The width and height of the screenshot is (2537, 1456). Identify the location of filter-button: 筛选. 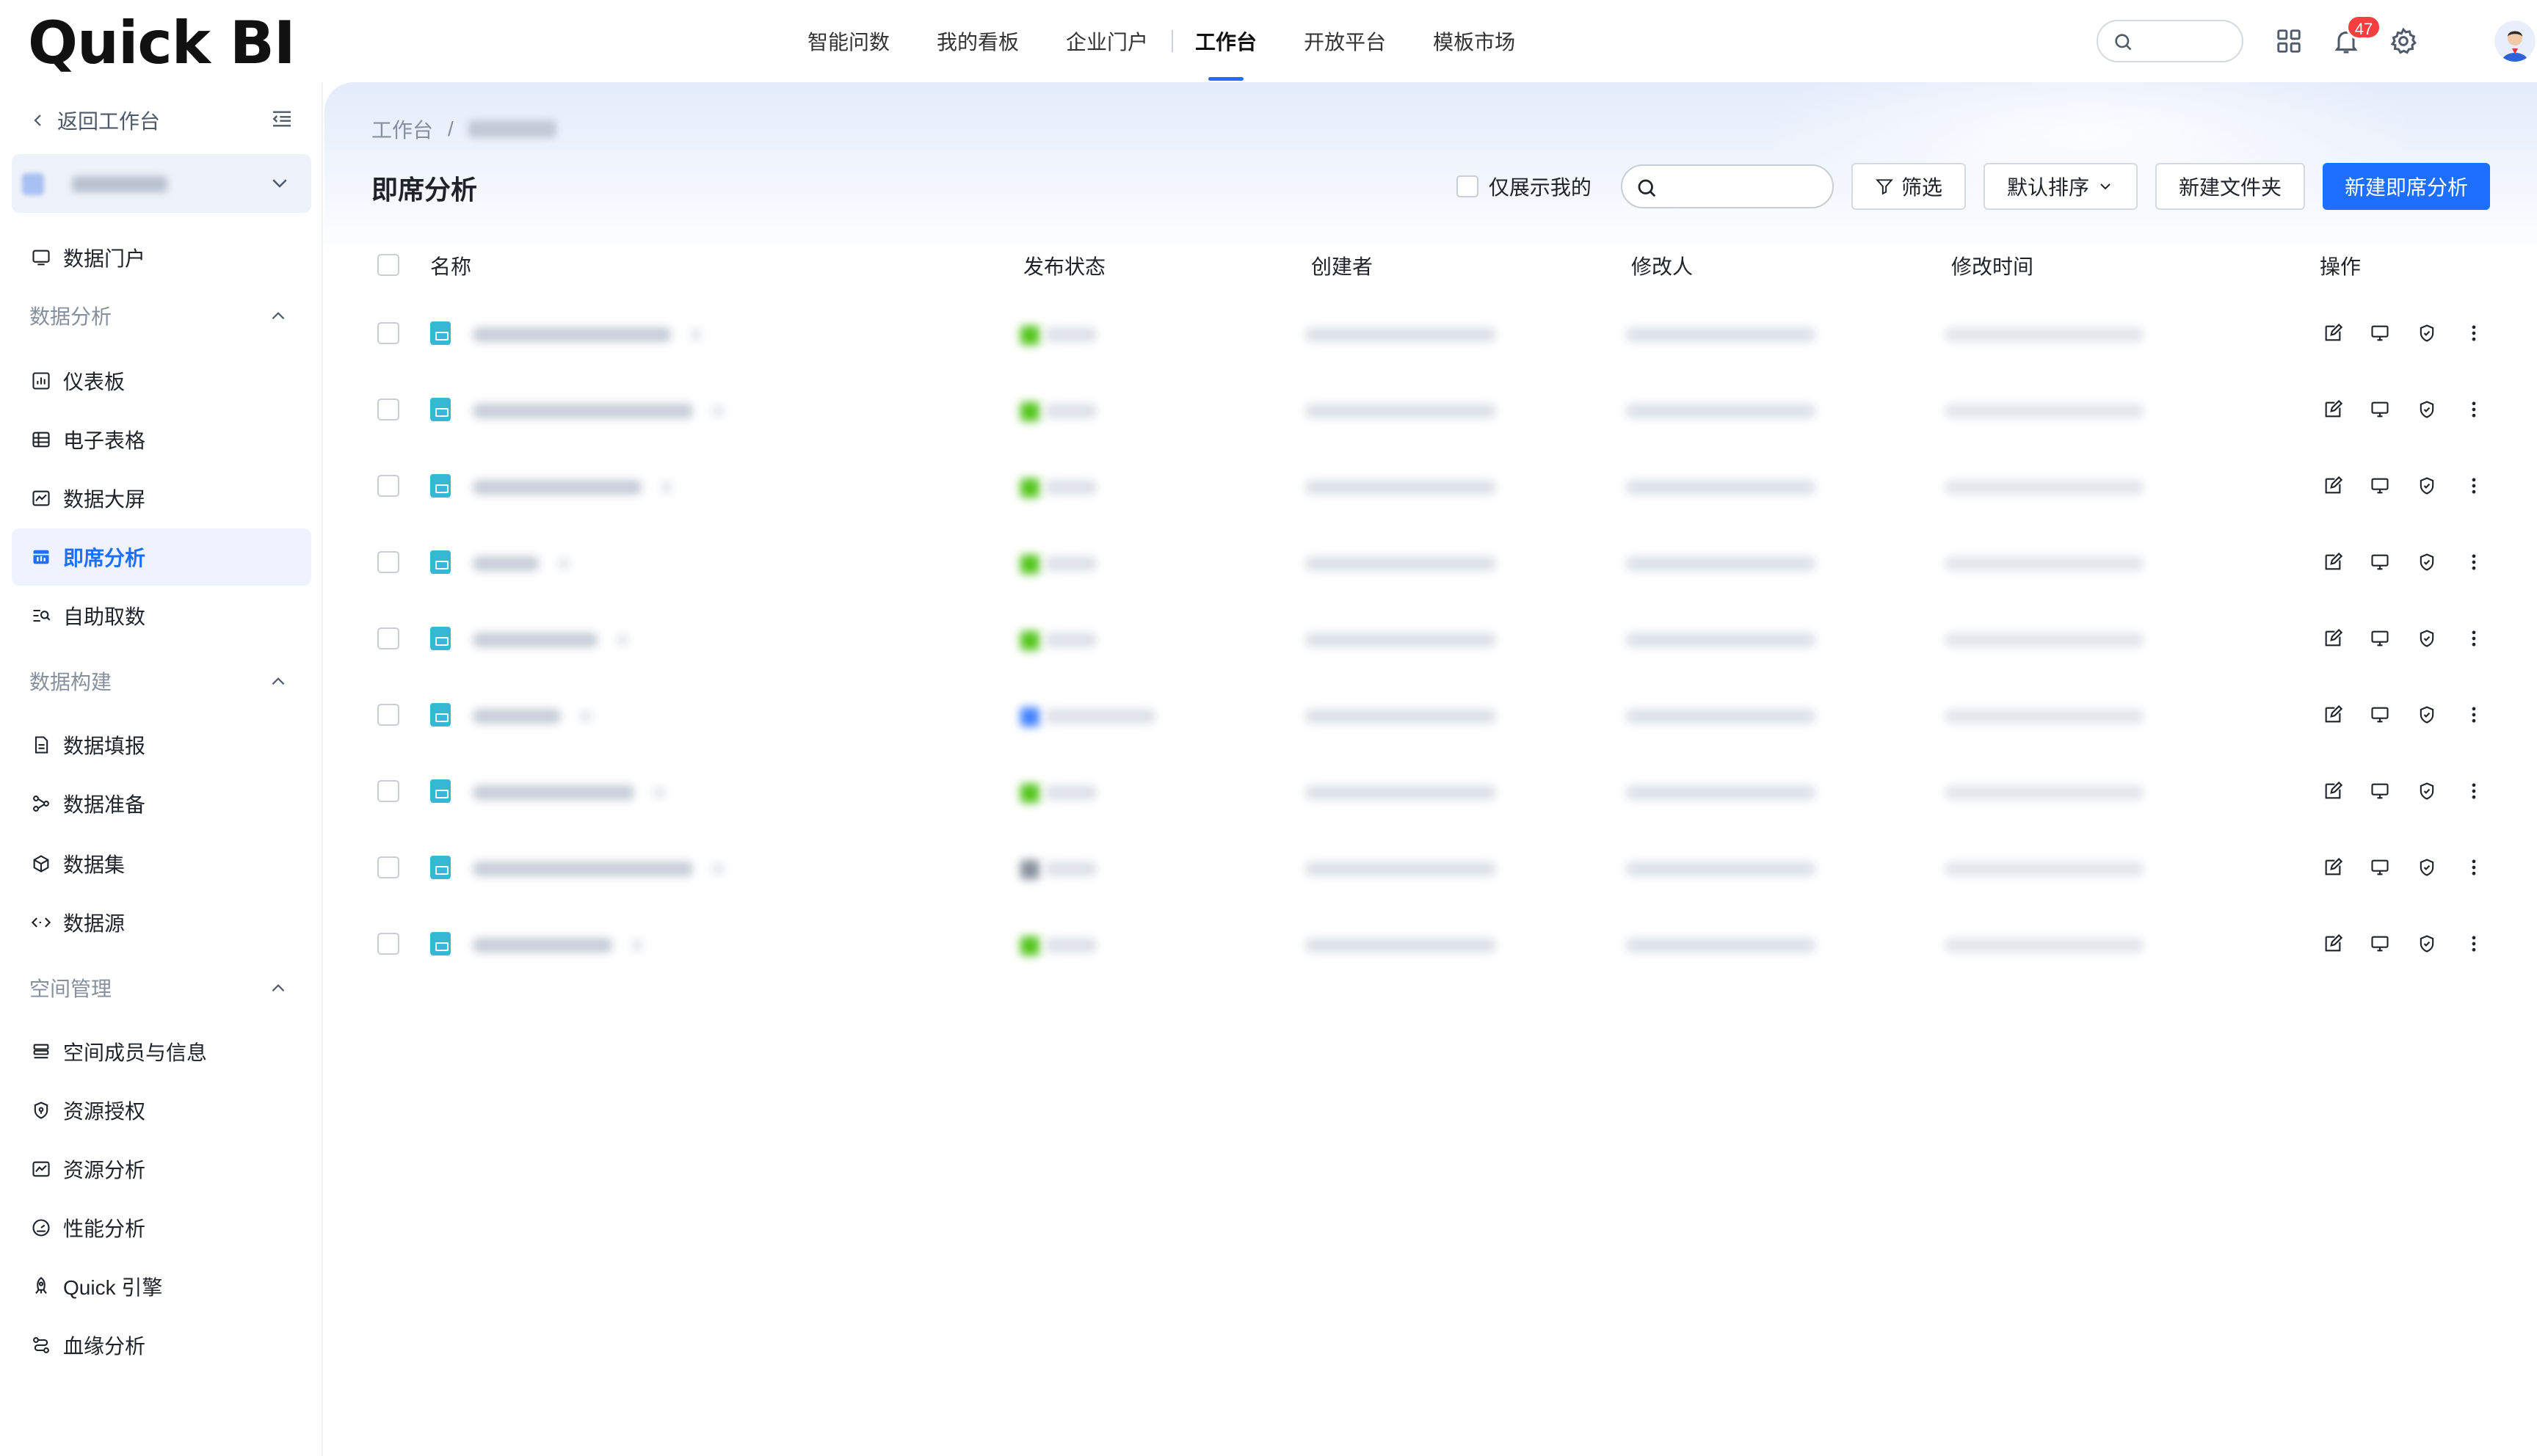
(1908, 186).